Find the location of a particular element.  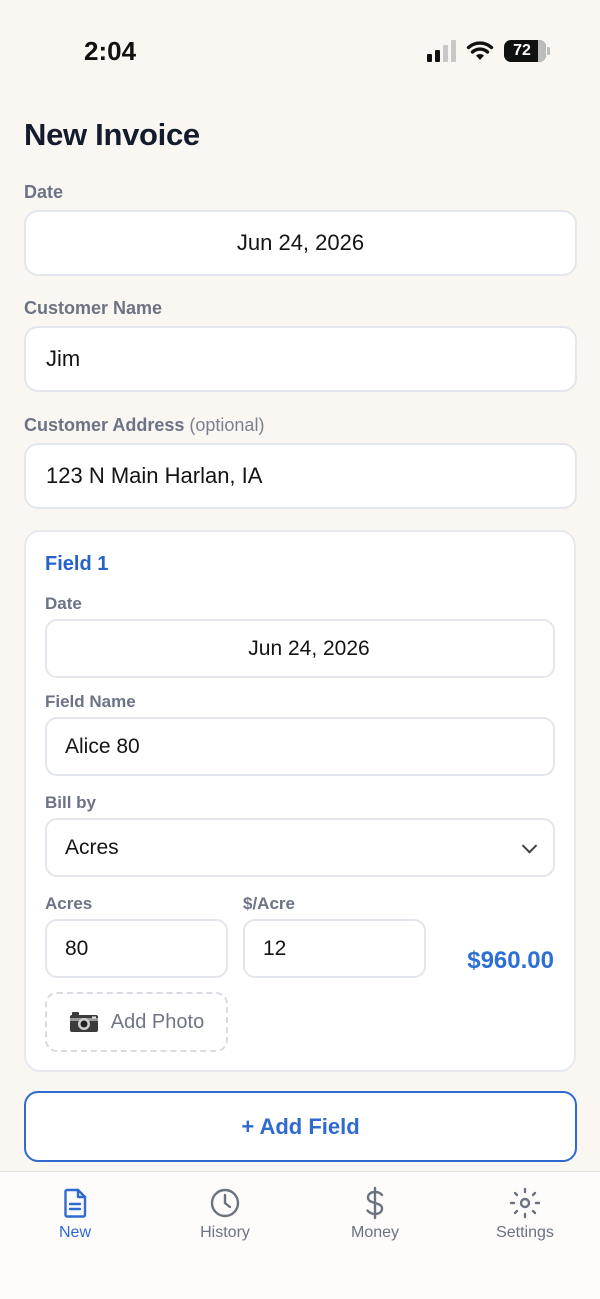

tab-settings-label: Settings is located at coordinates (525, 1232).